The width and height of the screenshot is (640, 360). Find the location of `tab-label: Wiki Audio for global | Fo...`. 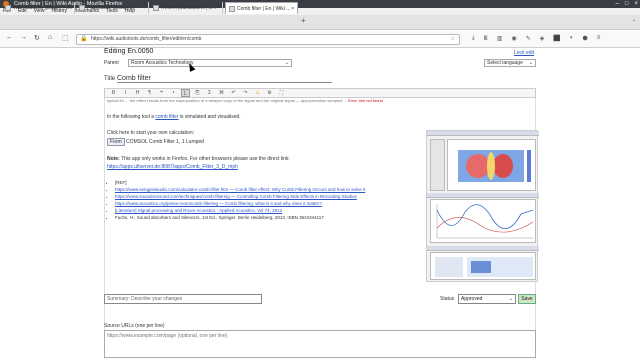

tab-label: Wiki Audio for global | Fo... is located at coordinates (43, 8).